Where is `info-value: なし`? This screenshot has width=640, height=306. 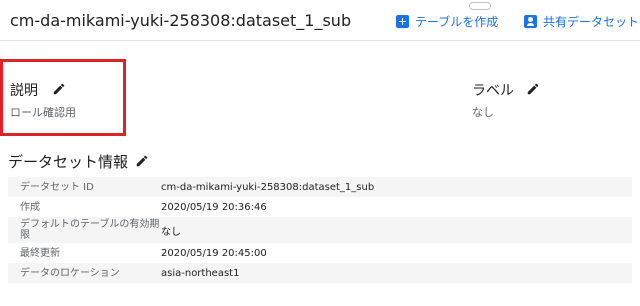
info-value: なし is located at coordinates (171, 232).